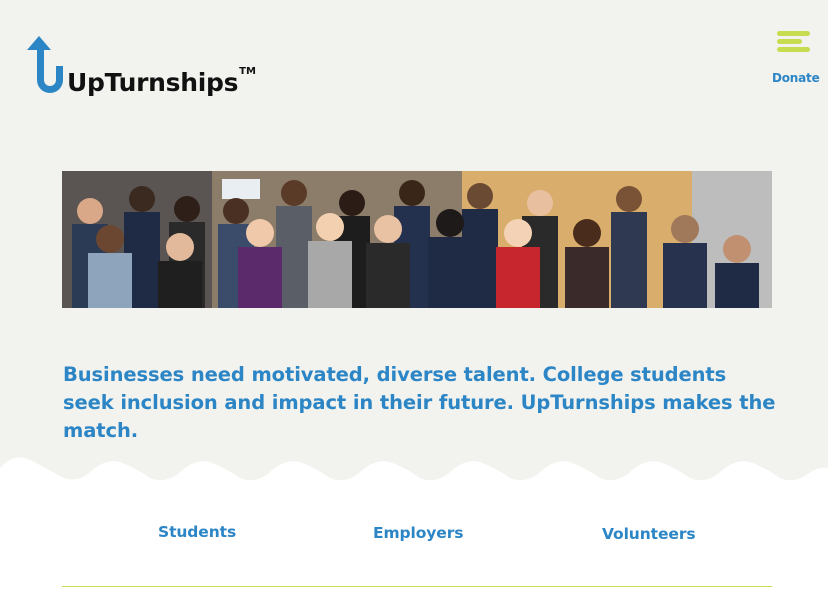  I want to click on nav-employers-link: Employers, so click(418, 533).